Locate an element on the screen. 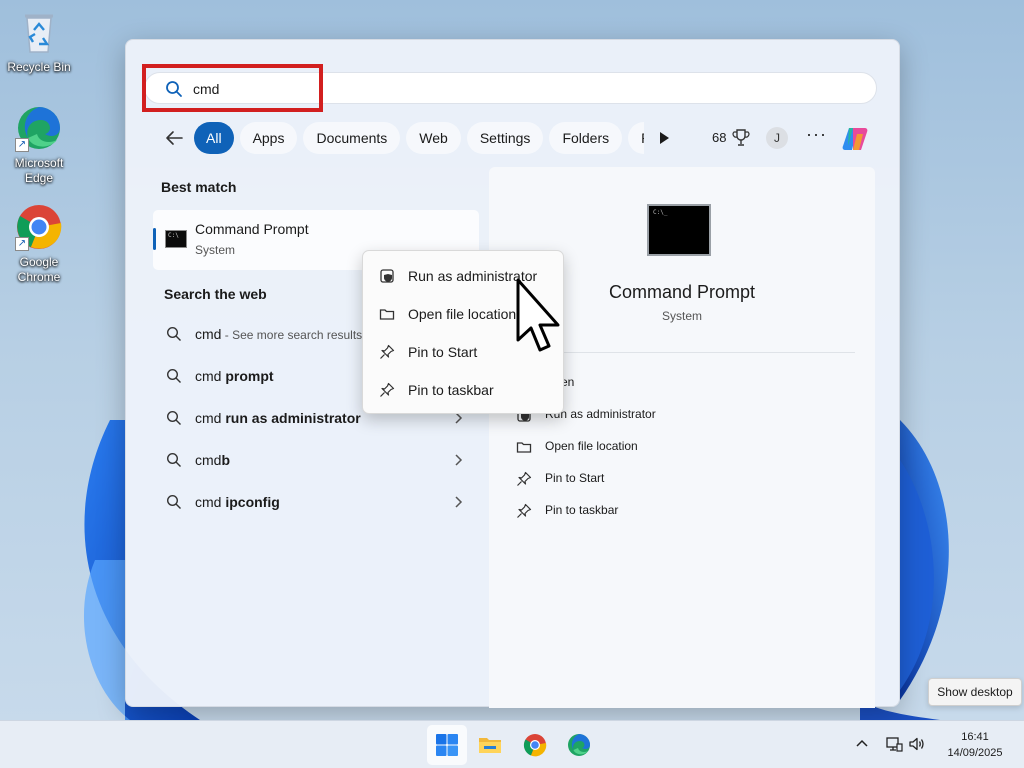 This screenshot has width=1024, height=768. tab-apps: Apps is located at coordinates (268, 138).